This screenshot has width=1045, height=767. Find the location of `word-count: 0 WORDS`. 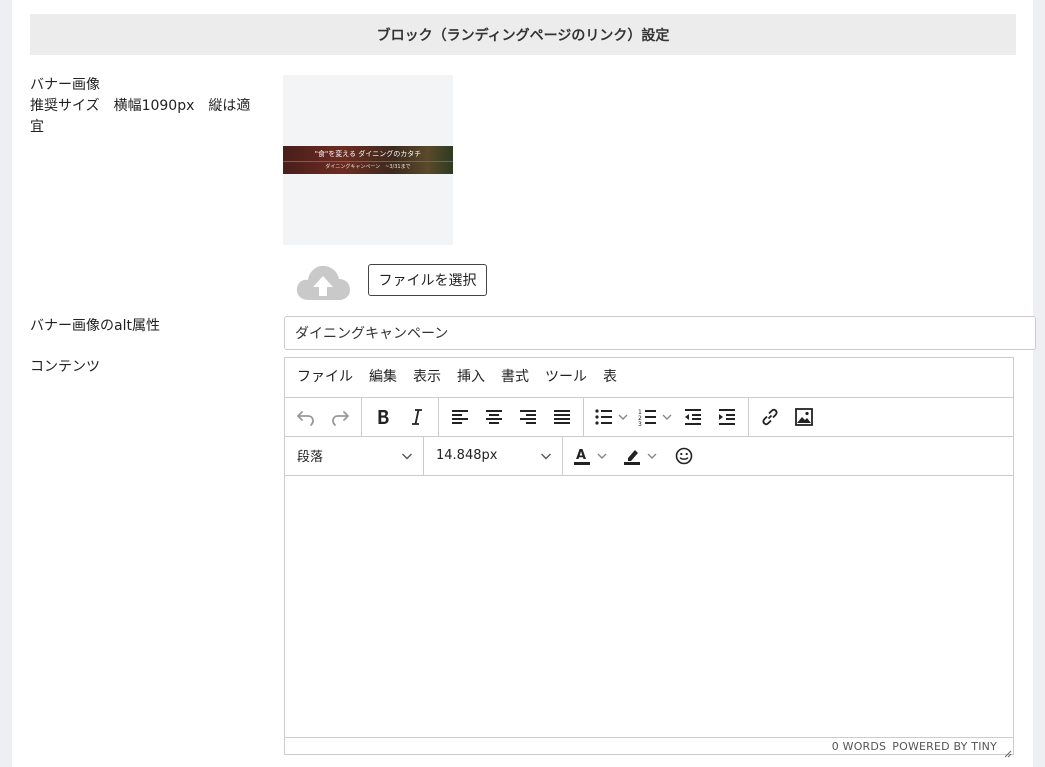

word-count: 0 WORDS is located at coordinates (859, 746).